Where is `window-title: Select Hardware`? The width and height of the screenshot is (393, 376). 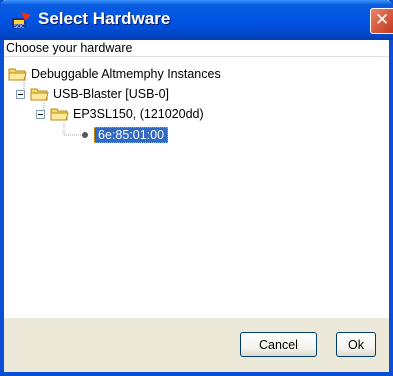 window-title: Select Hardware is located at coordinates (104, 18).